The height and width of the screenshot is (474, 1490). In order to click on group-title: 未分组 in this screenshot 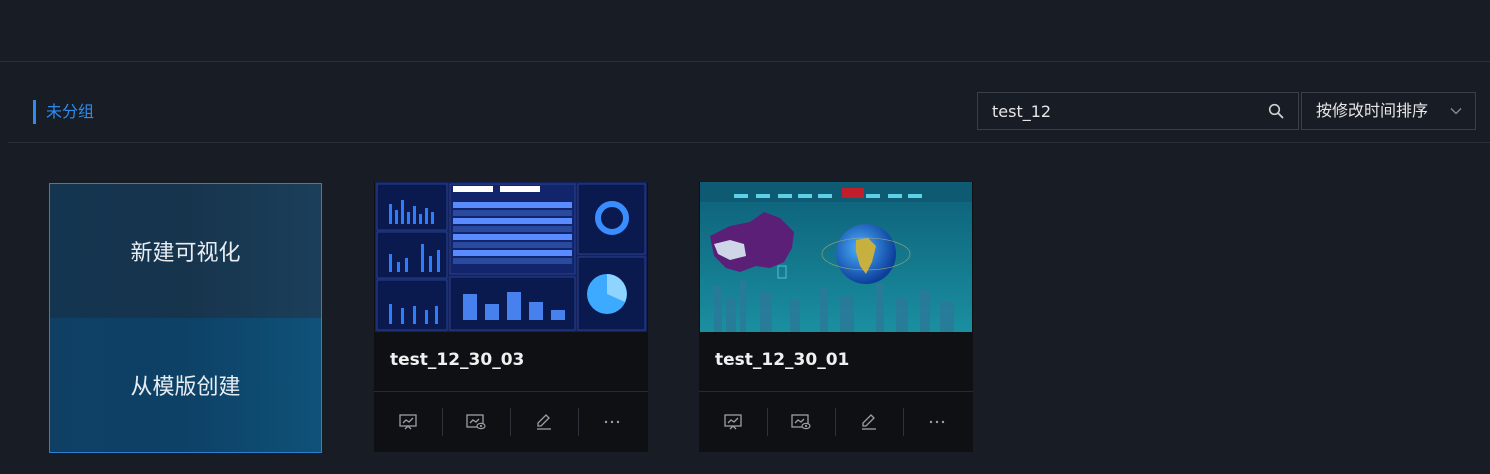, I will do `click(63, 112)`.